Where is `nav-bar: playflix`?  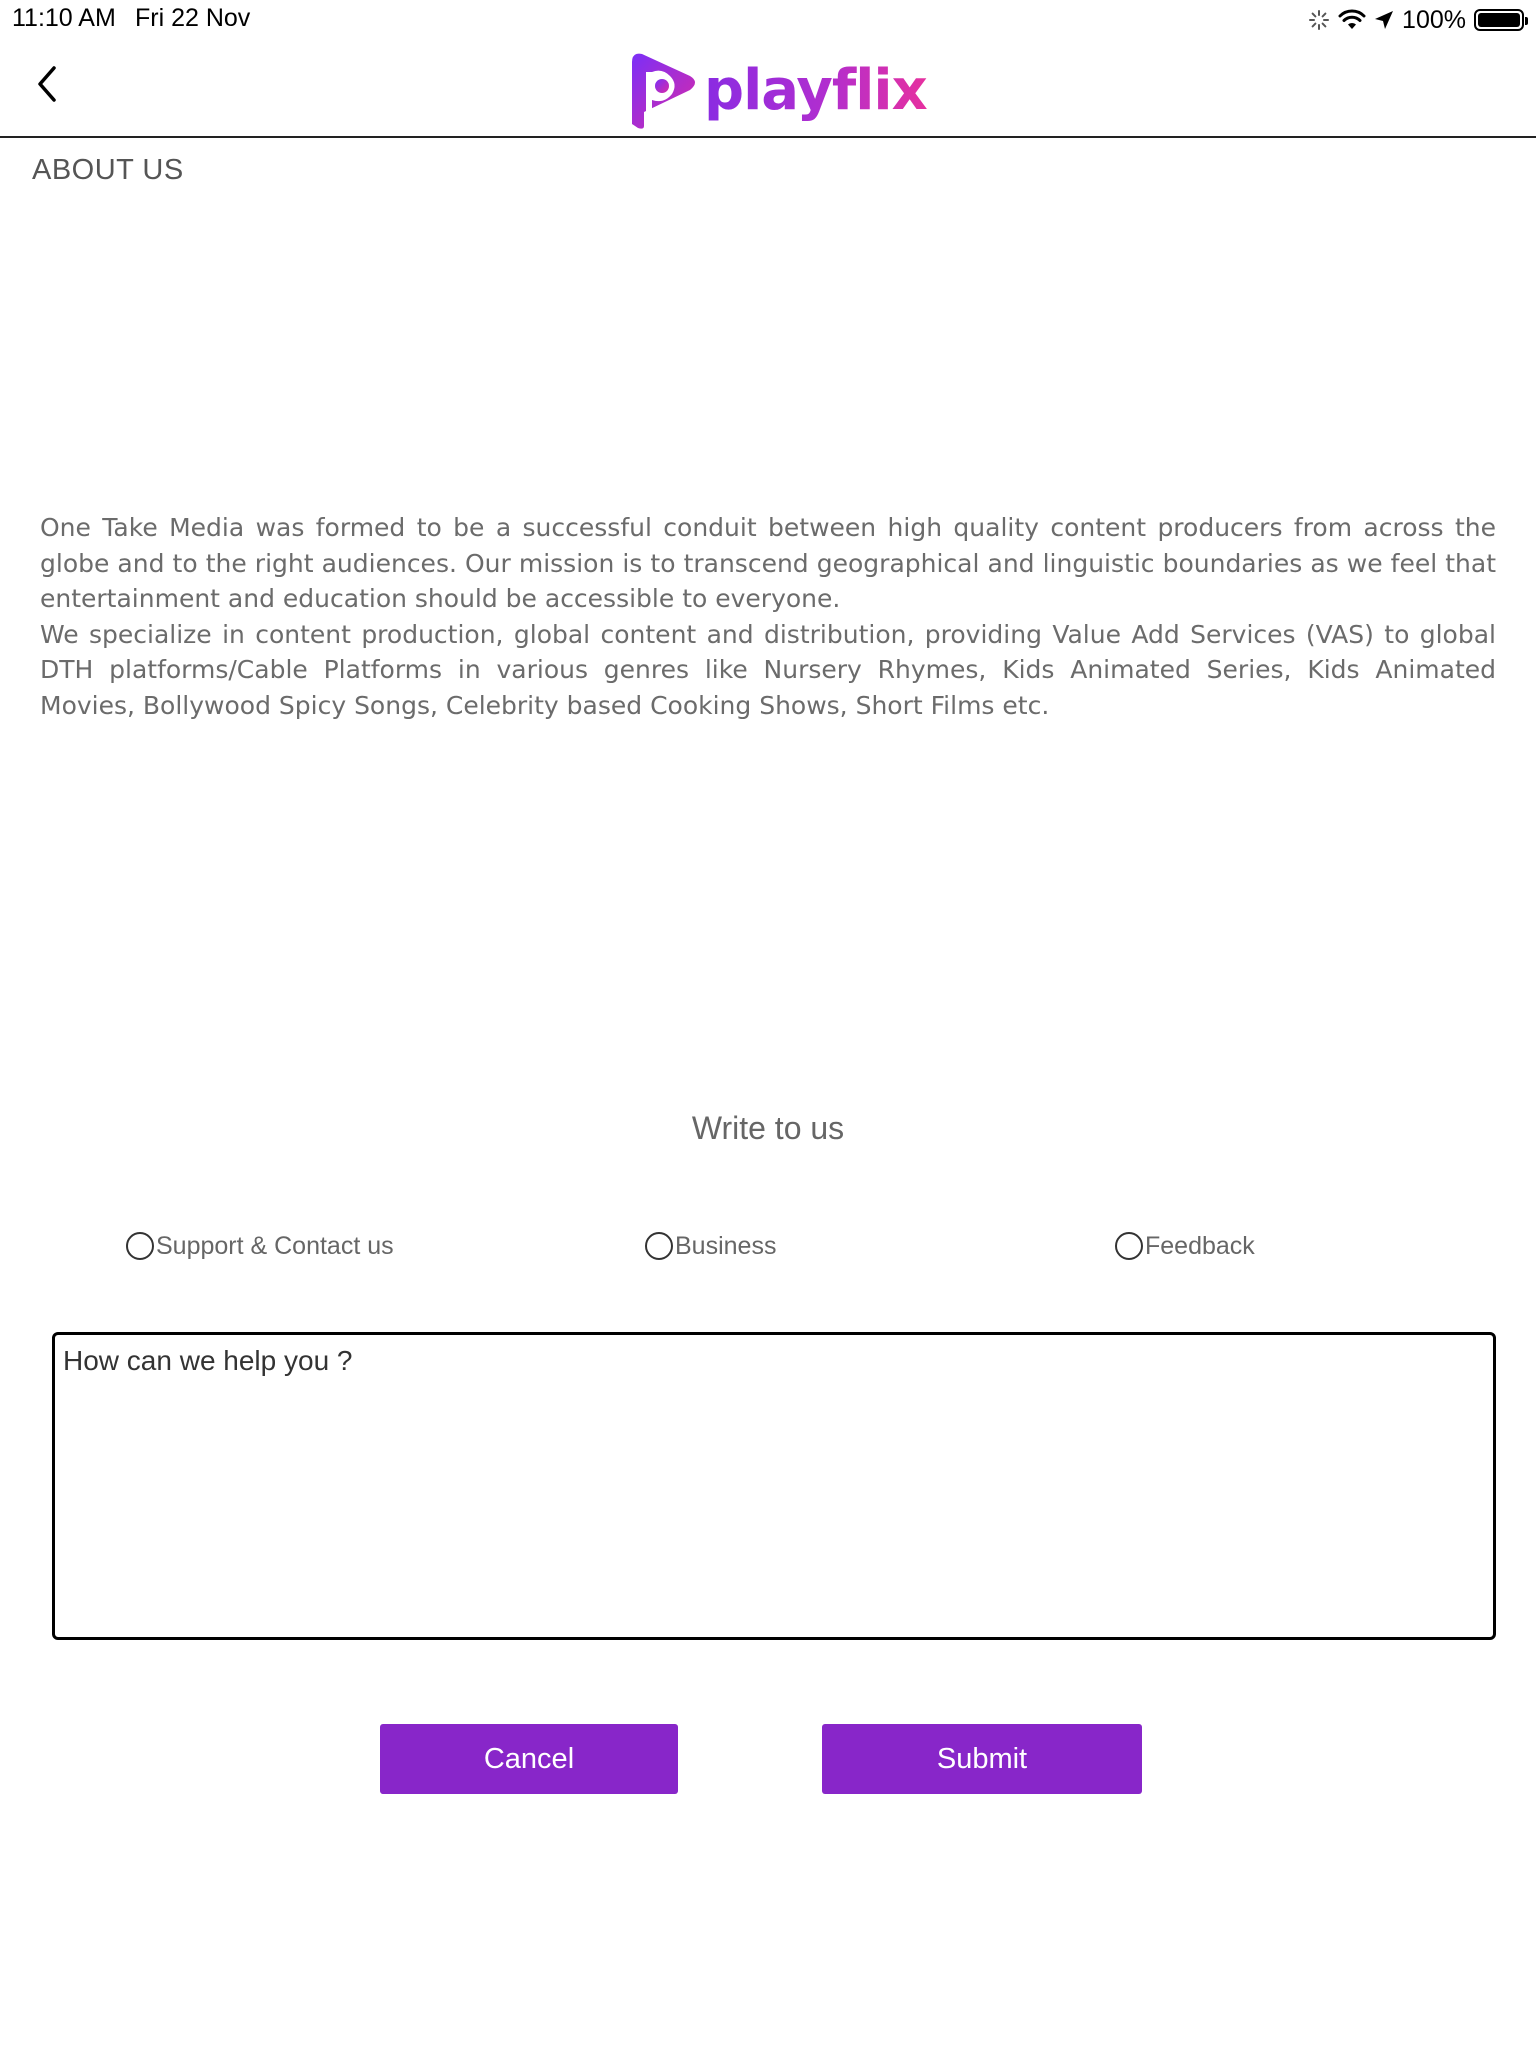 nav-bar: playflix is located at coordinates (768, 89).